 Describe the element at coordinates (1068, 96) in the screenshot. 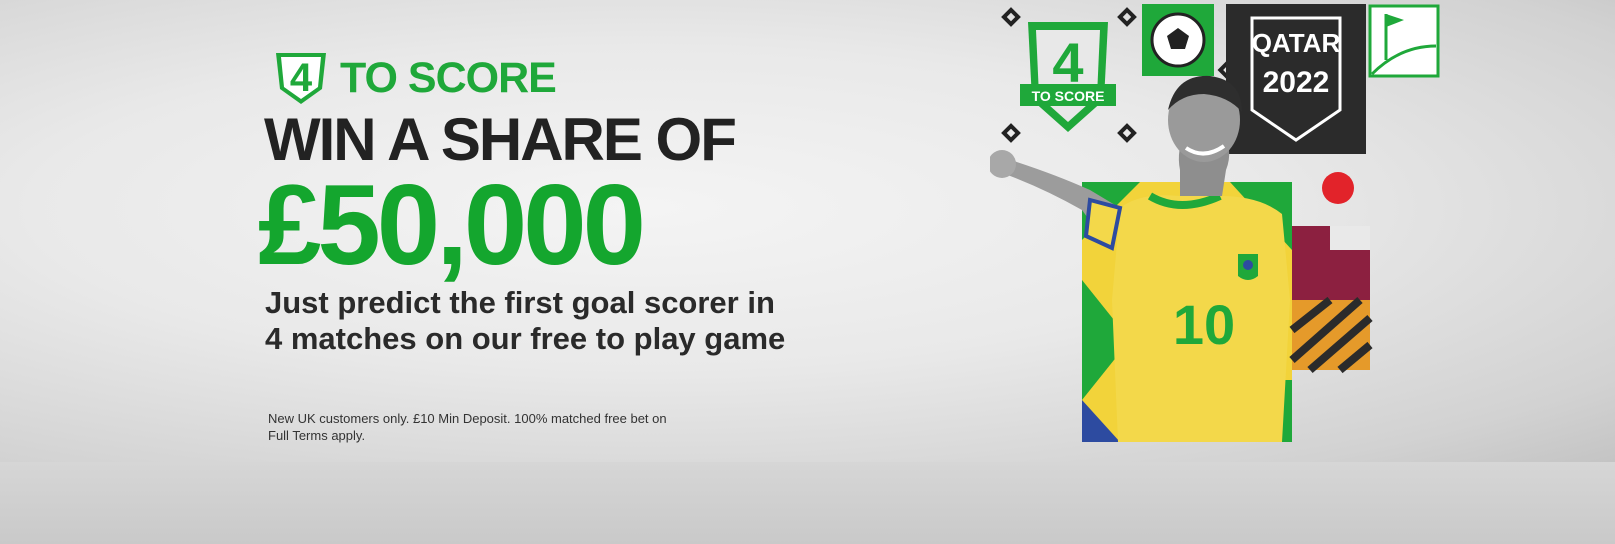

I see `badge-text: TO SCORE` at that location.